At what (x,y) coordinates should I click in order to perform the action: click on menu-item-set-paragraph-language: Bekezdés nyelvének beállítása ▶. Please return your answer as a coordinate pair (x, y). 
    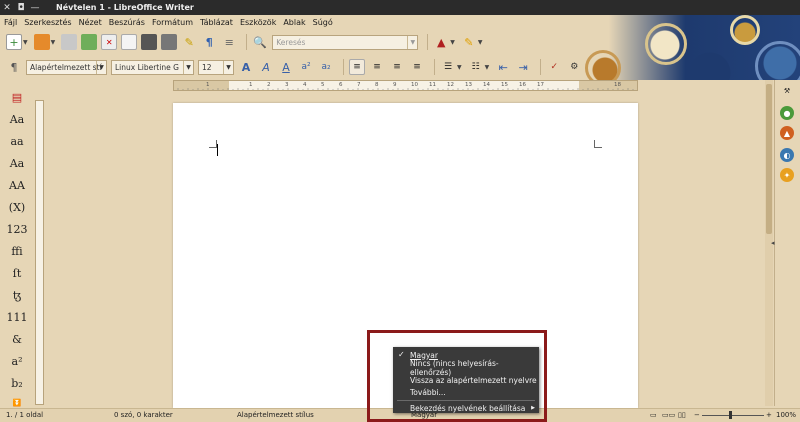
    Looking at the image, I should click on (466, 408).